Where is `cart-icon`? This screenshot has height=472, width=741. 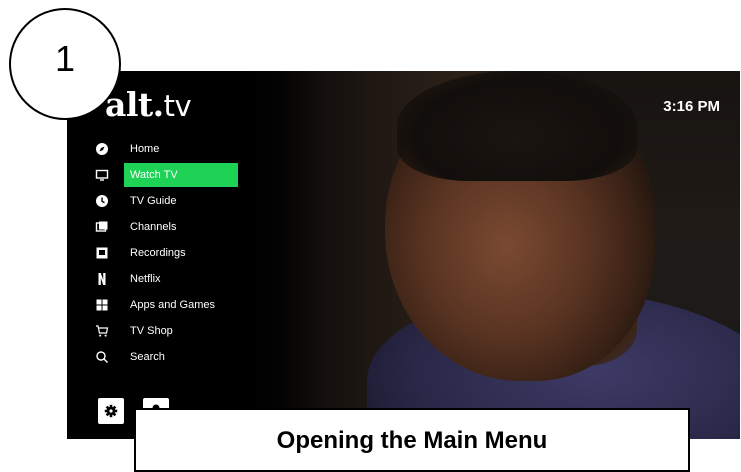 cart-icon is located at coordinates (102, 331).